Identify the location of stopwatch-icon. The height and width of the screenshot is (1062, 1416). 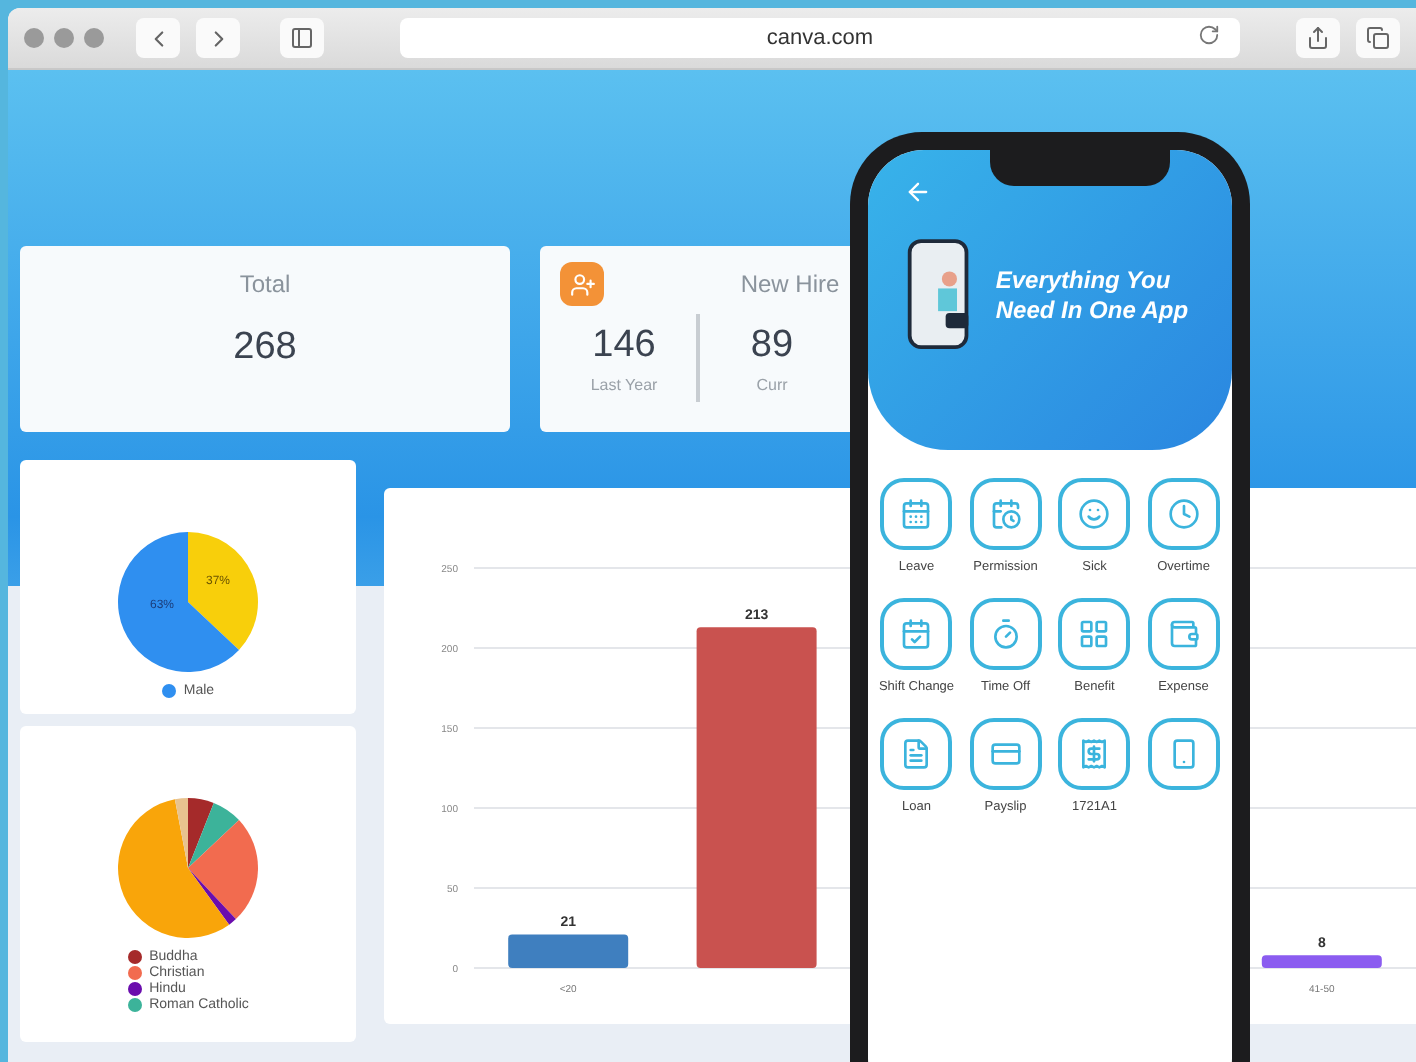
(1005, 634).